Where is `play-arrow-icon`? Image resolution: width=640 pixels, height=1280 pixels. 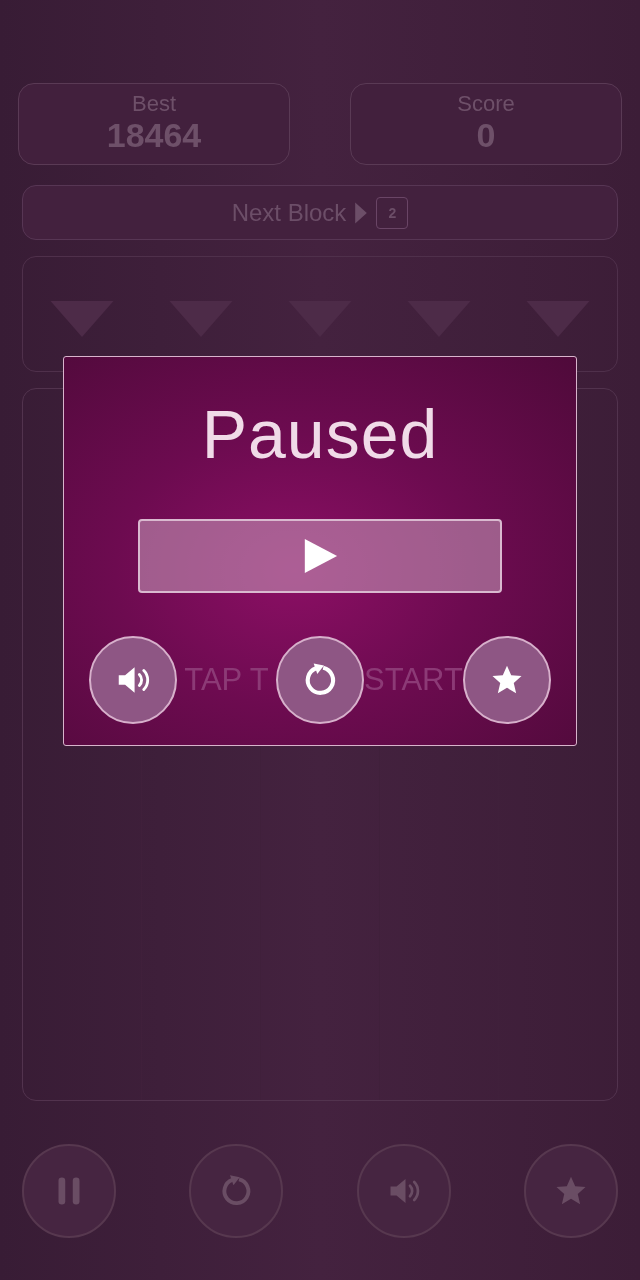 play-arrow-icon is located at coordinates (361, 212).